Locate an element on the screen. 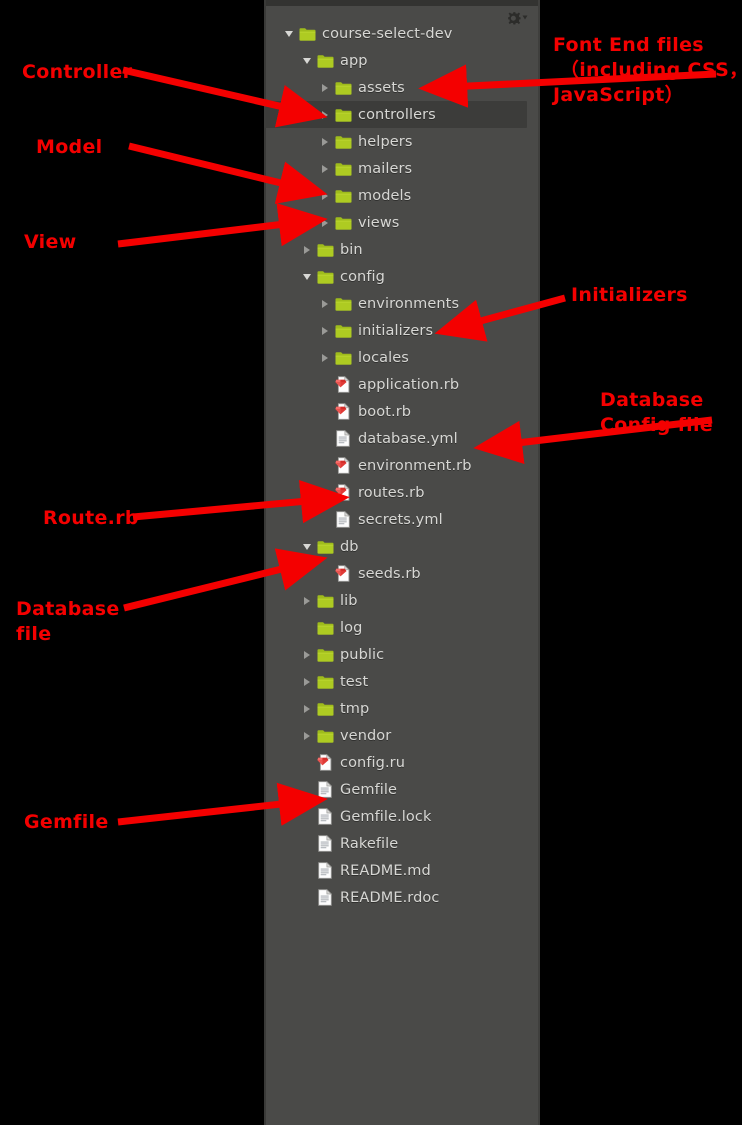 The height and width of the screenshot is (1125, 742). tree-row: initializers is located at coordinates (402, 330).